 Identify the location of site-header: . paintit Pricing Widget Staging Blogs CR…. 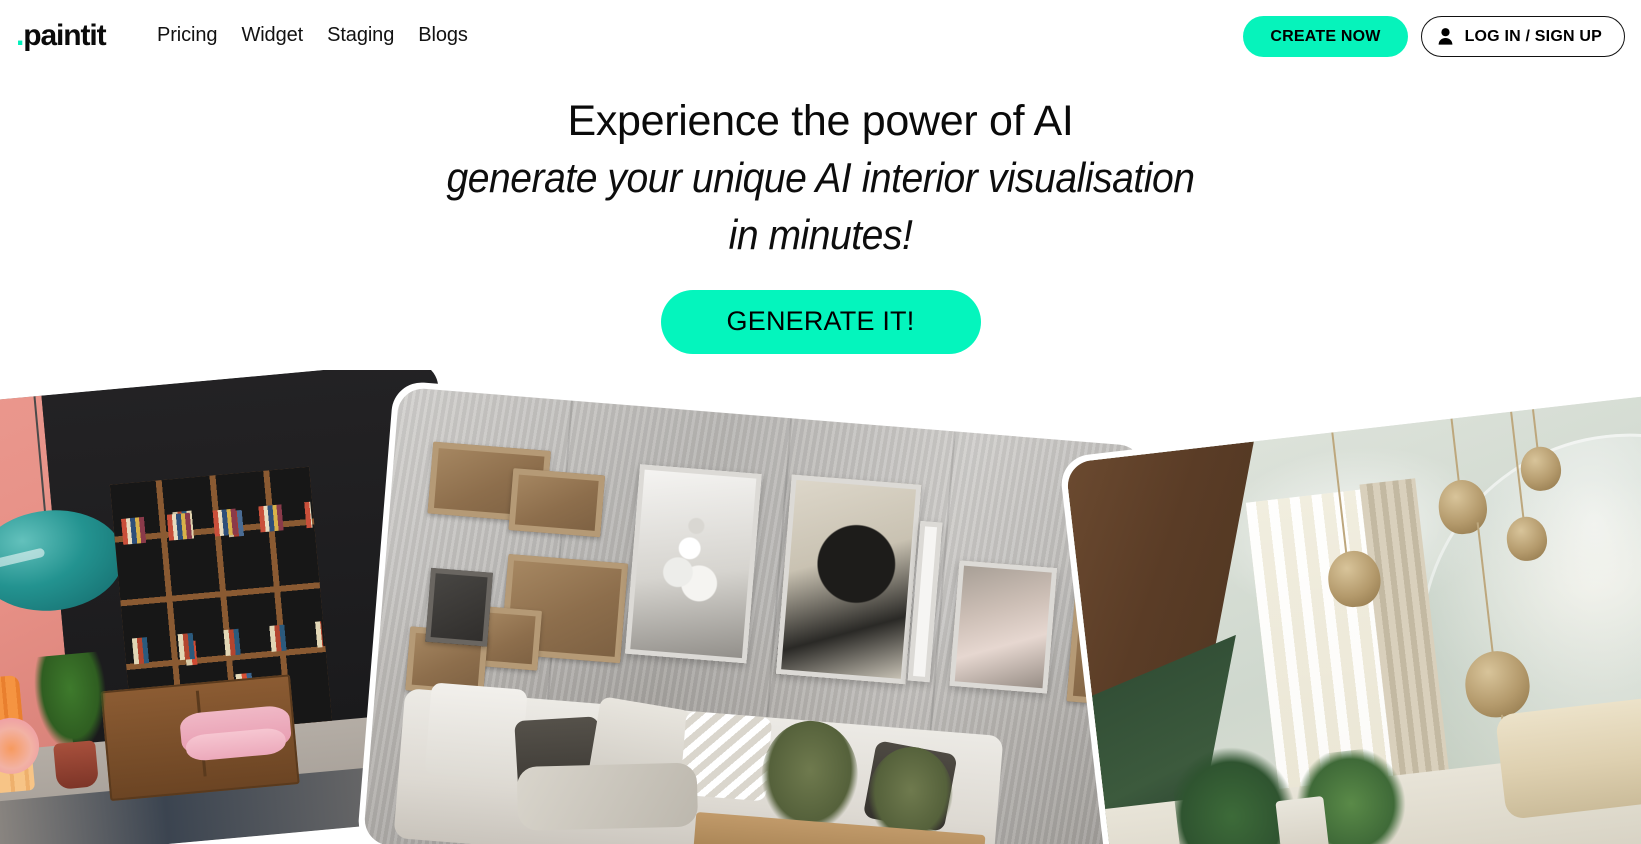
(820, 38).